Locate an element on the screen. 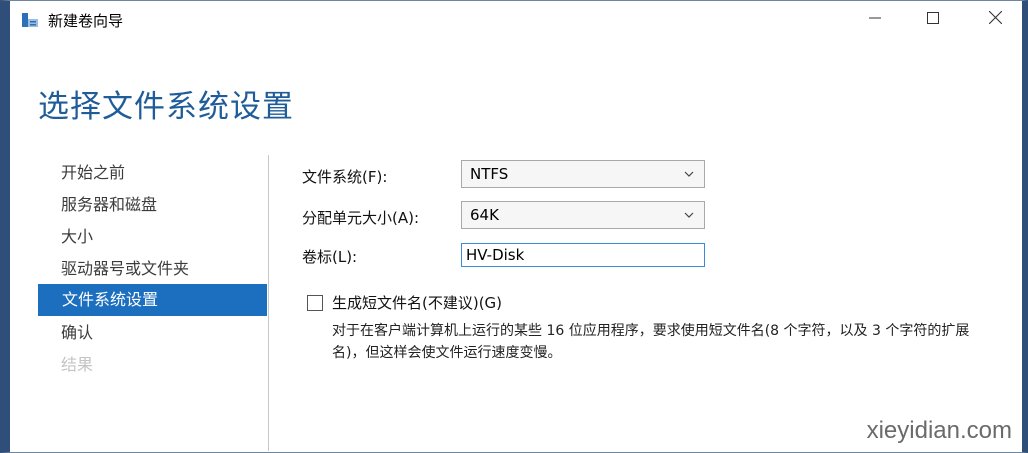 This screenshot has height=453, width=1028. nav-item-confirmation: 确认 is located at coordinates (138, 333).